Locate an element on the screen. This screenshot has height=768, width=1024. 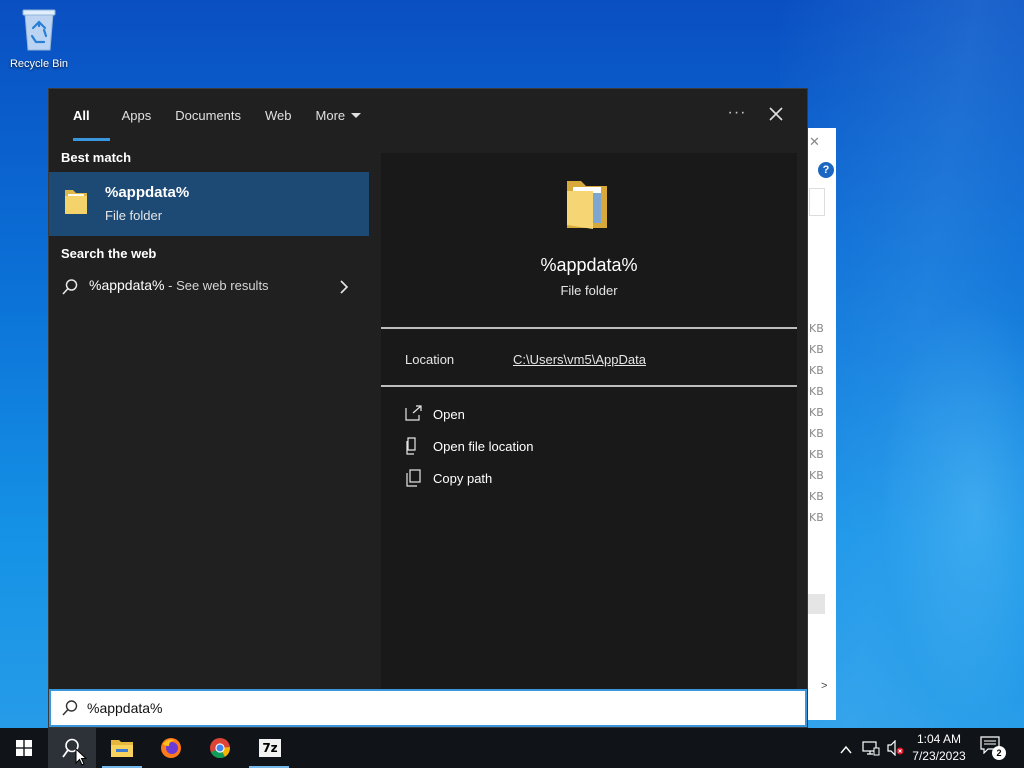
recycle-bin-icon is located at coordinates (39, 29).